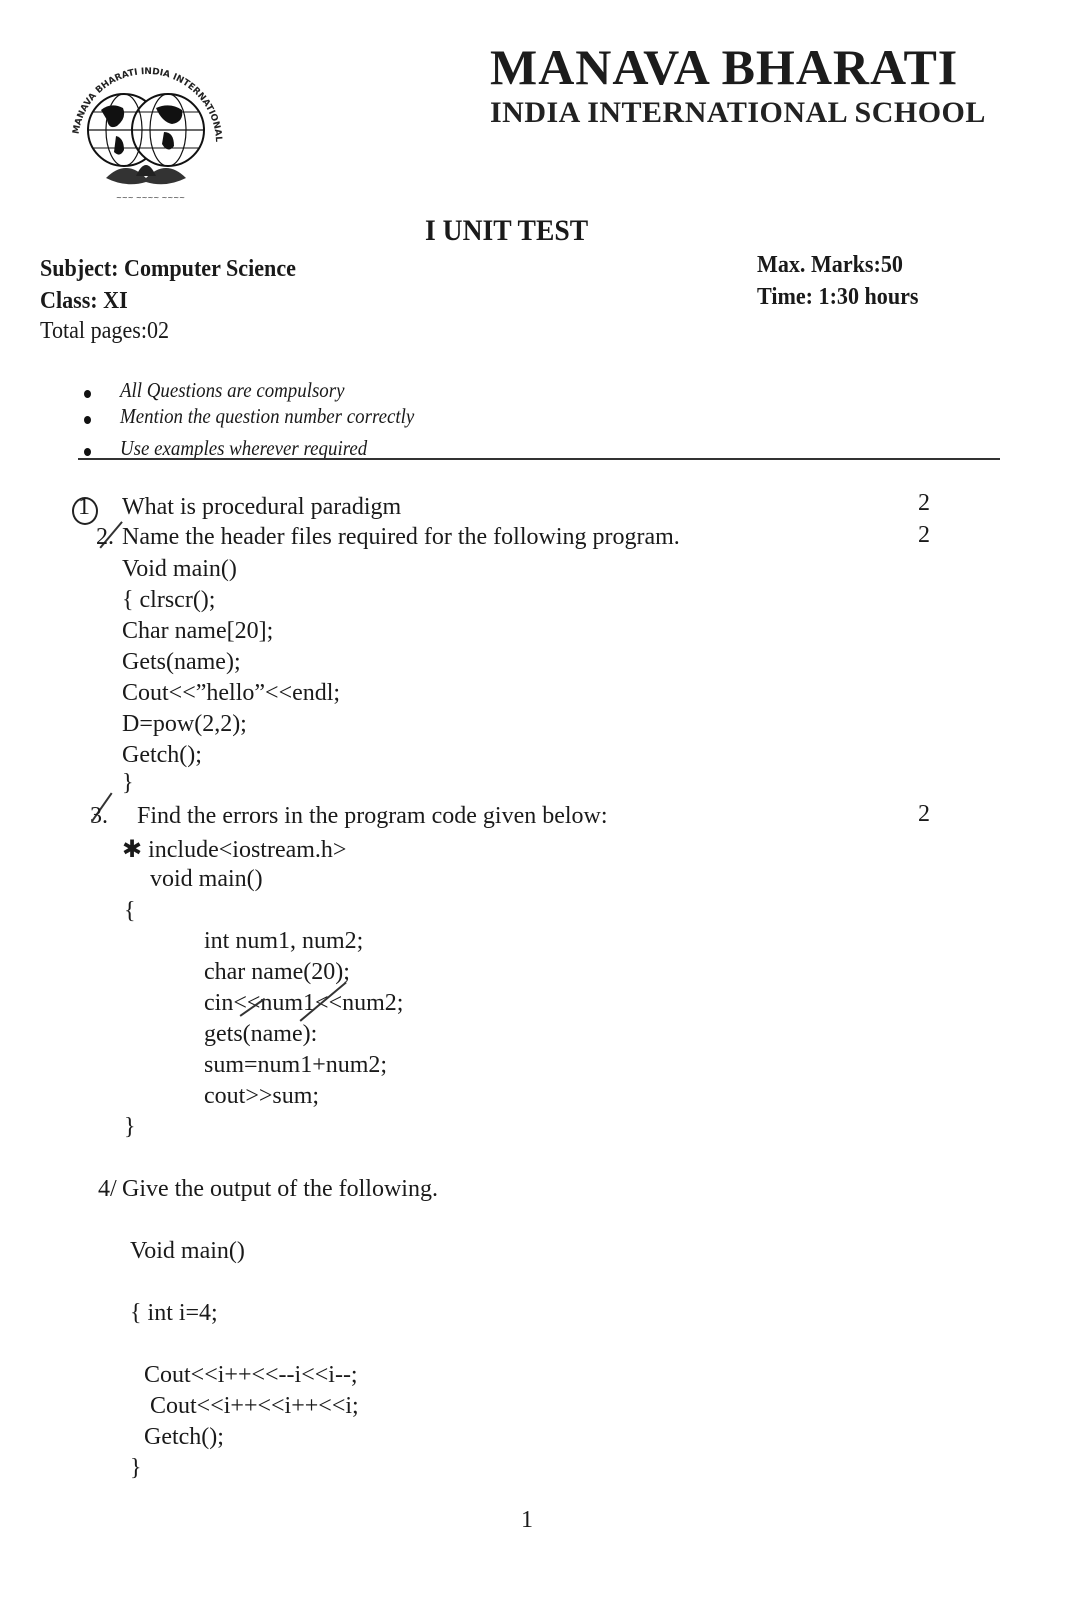  What do you see at coordinates (254, 1406) in the screenshot?
I see `code-line: Cout<<i++<<i++<<i;` at bounding box center [254, 1406].